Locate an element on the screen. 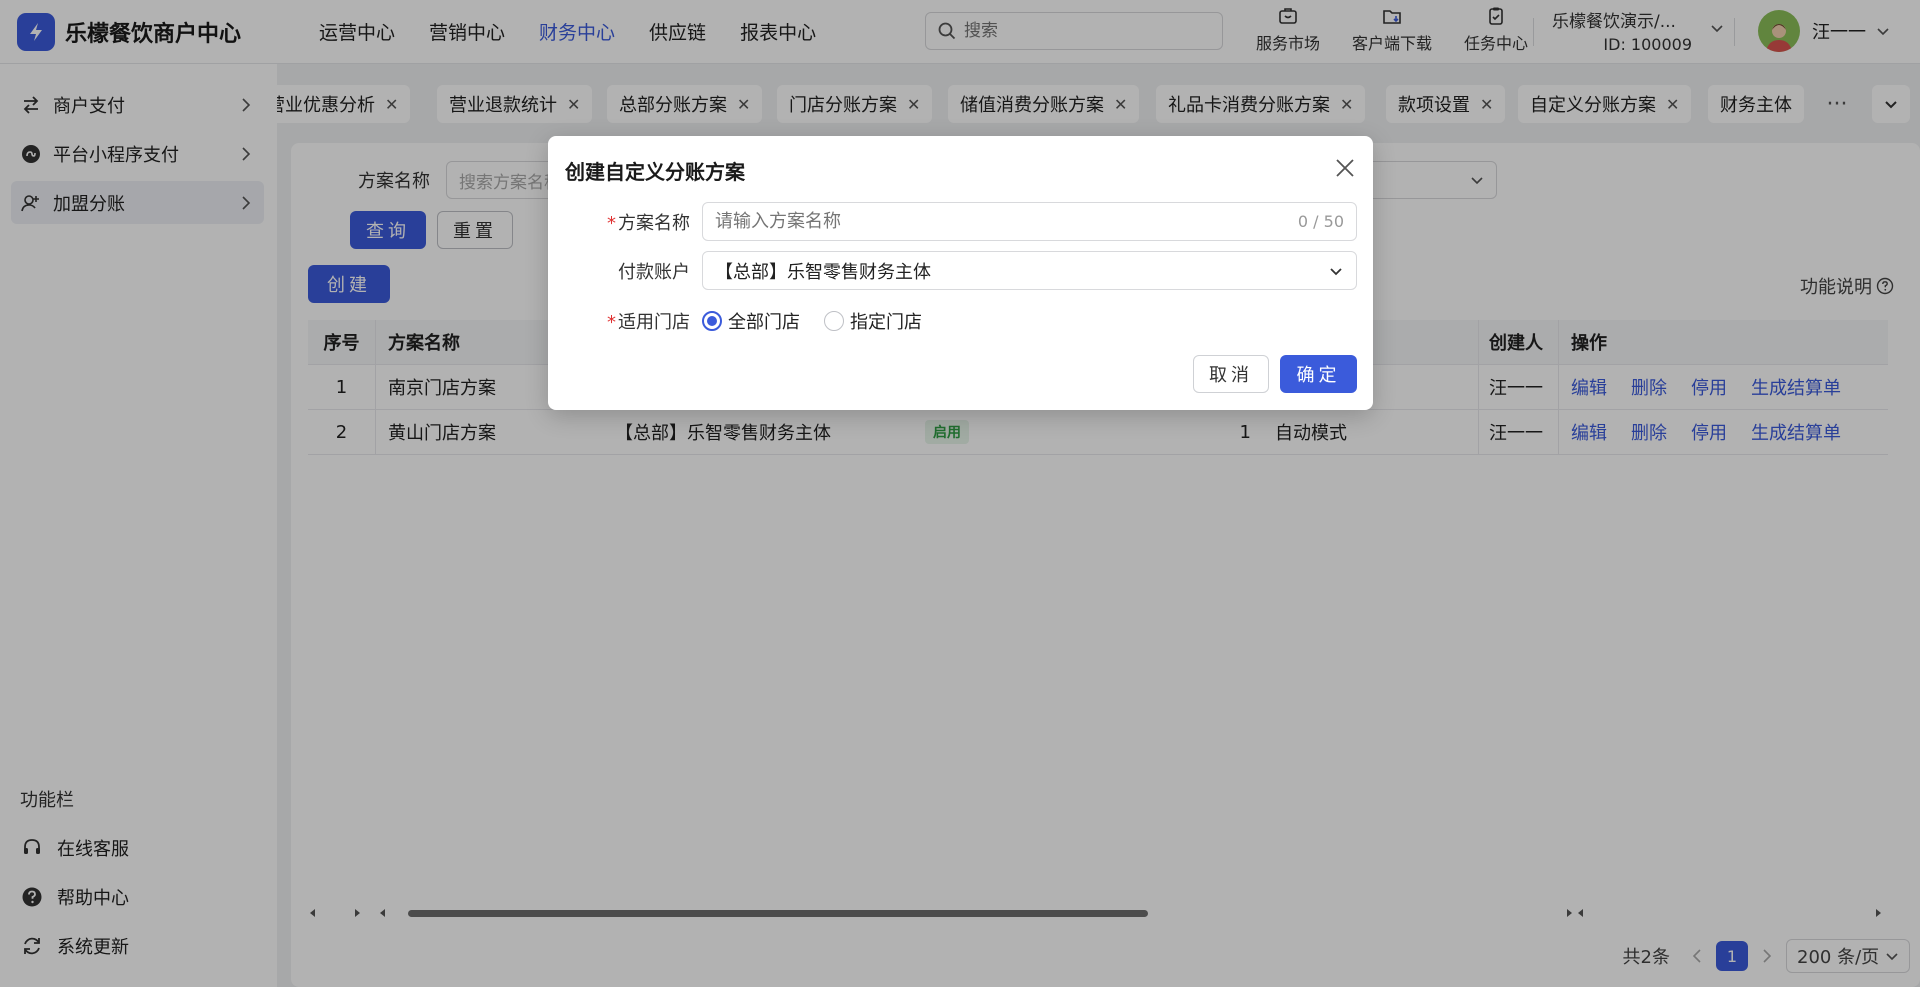 Image resolution: width=1920 pixels, height=987 pixels. payment-account-value: 【总部】乐智零售财务主体 is located at coordinates (823, 272).